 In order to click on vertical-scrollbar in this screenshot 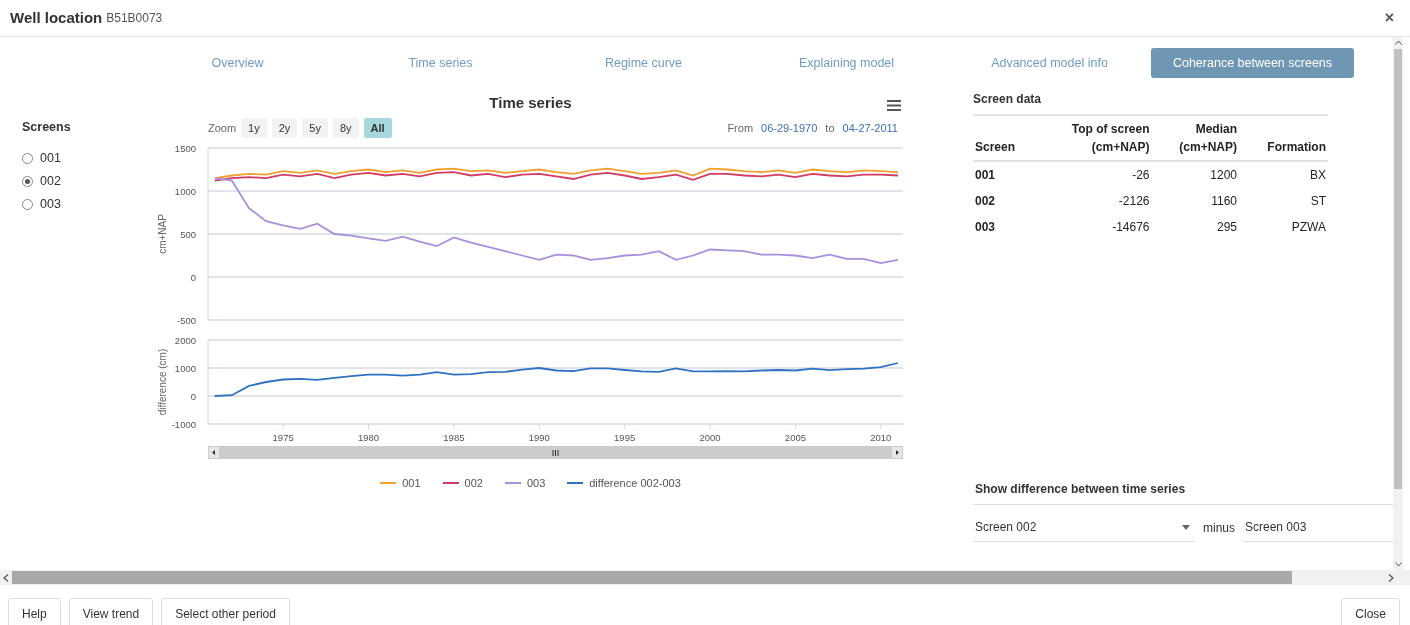, I will do `click(1398, 303)`.